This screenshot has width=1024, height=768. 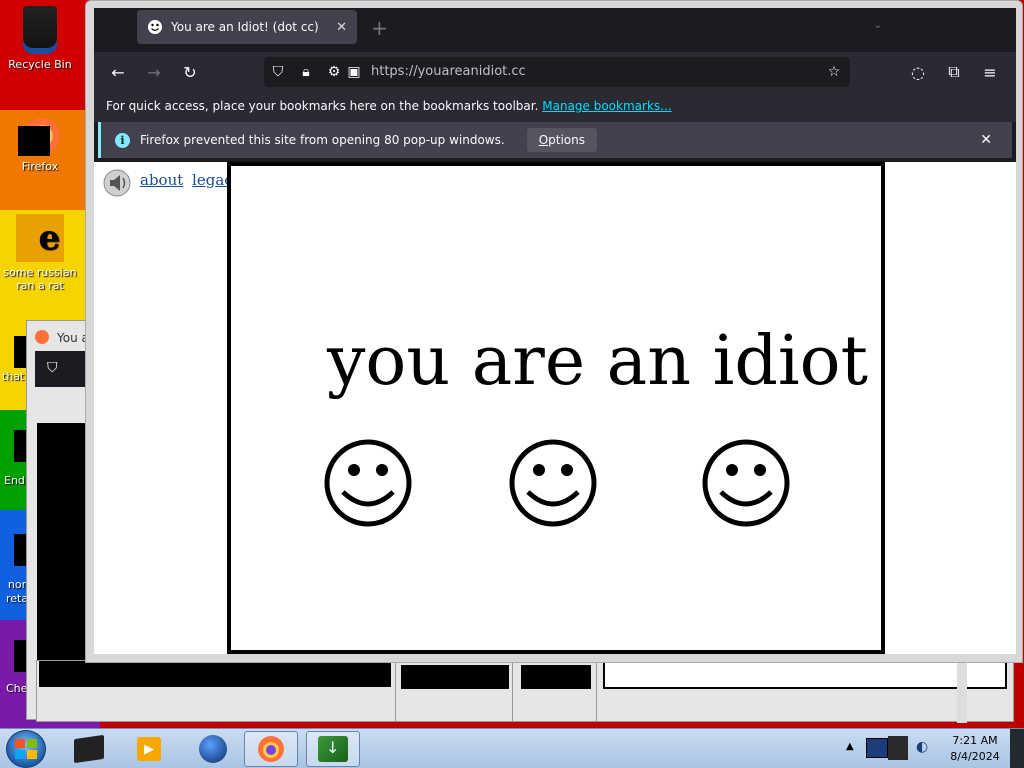 I want to click on media-player-icon: ▶, so click(x=149, y=749).